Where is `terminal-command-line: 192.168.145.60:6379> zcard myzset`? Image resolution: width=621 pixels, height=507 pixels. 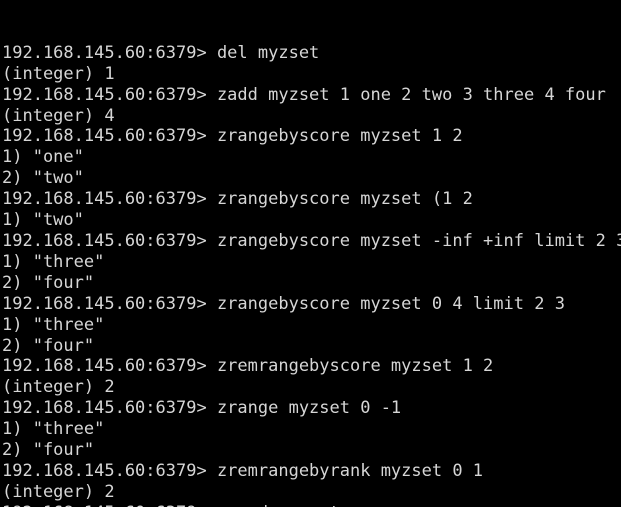
terminal-command-line: 192.168.145.60:6379> zcard myzset is located at coordinates (311, 505).